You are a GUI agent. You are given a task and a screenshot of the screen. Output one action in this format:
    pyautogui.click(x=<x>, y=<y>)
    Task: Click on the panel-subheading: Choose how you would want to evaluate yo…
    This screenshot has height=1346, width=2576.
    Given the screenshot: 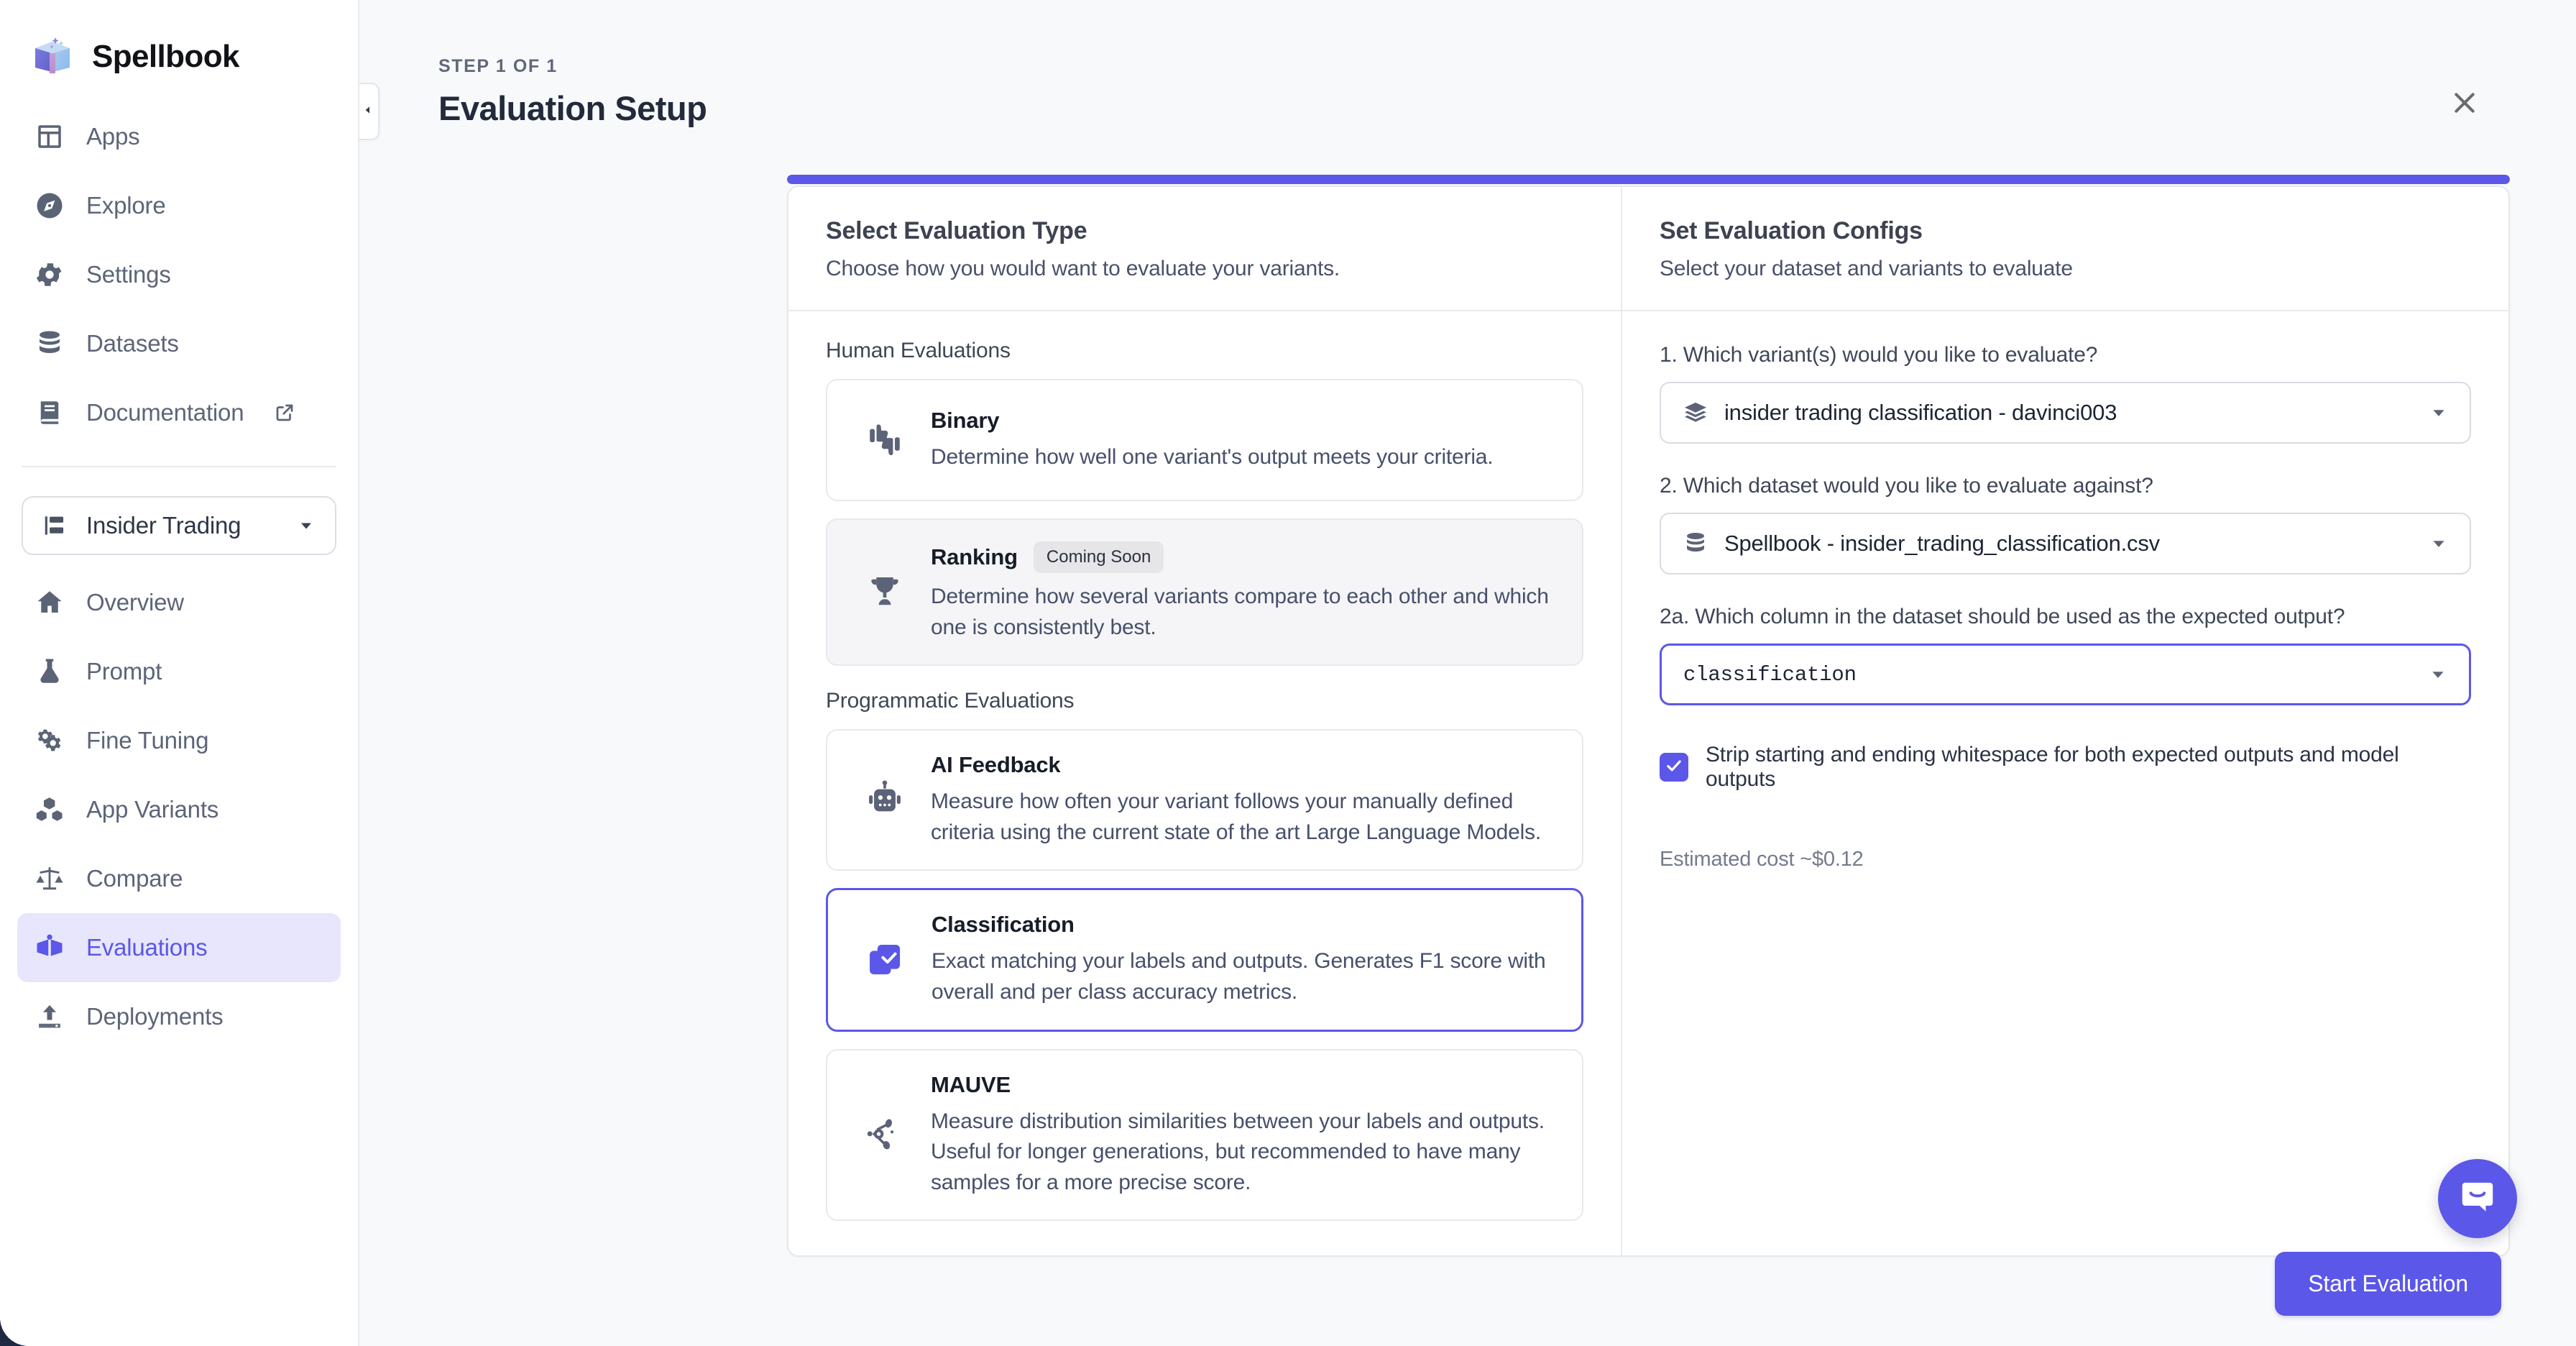 What is the action you would take?
    pyautogui.click(x=1083, y=268)
    